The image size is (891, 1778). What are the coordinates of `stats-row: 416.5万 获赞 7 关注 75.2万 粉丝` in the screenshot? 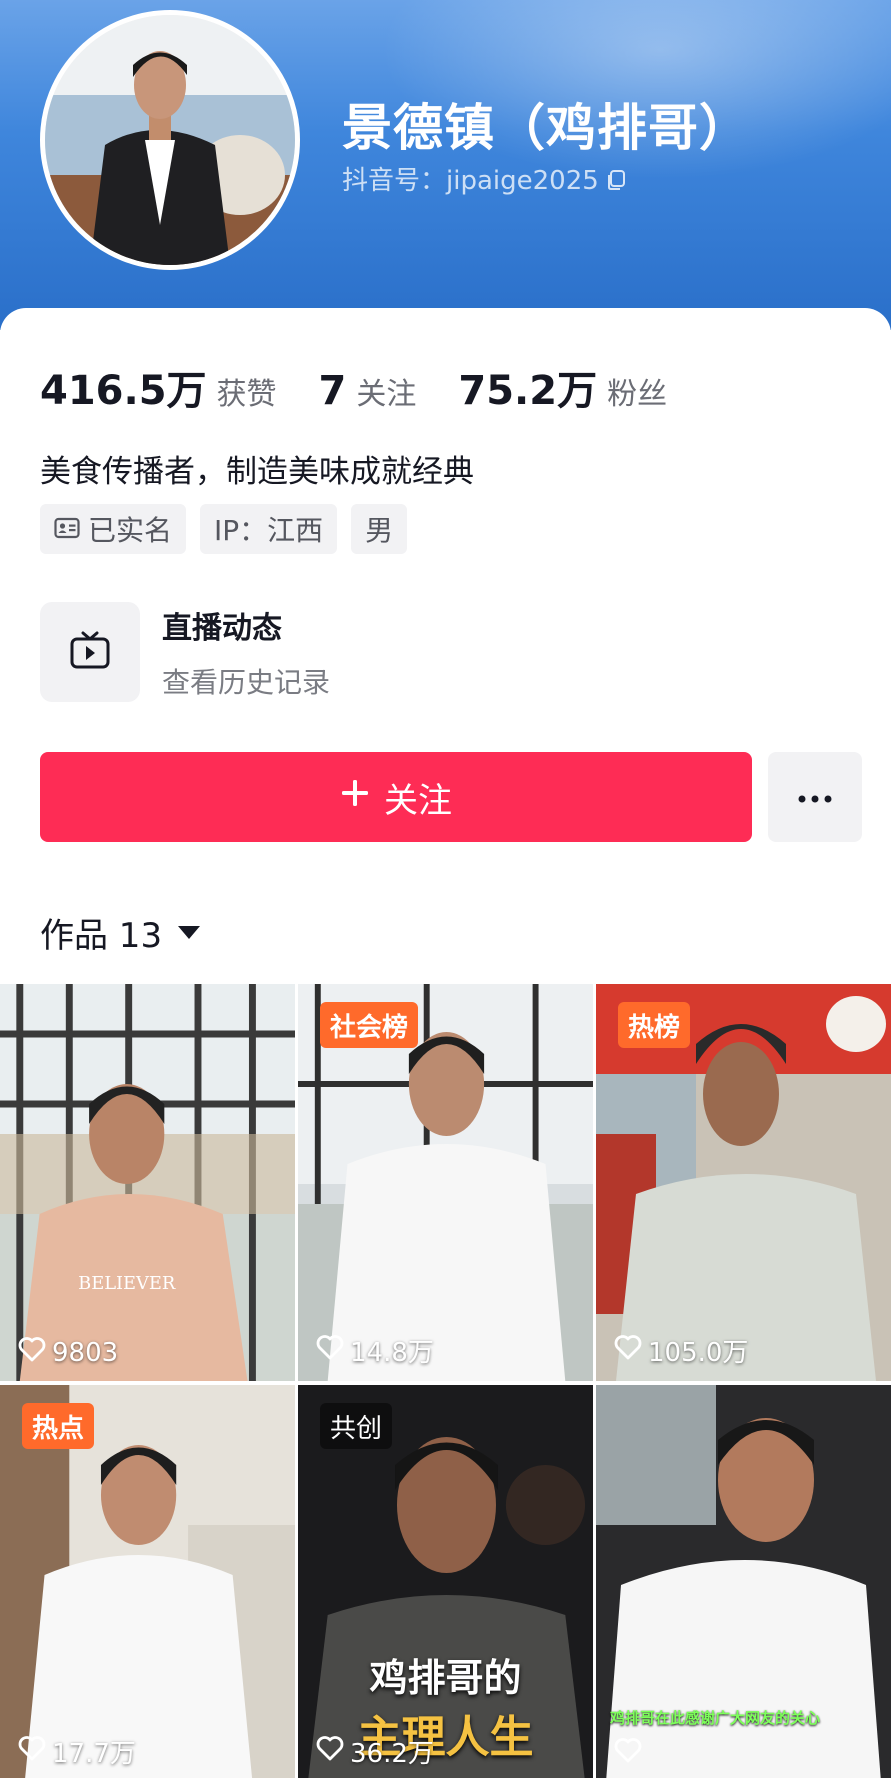 It's located at (374, 387).